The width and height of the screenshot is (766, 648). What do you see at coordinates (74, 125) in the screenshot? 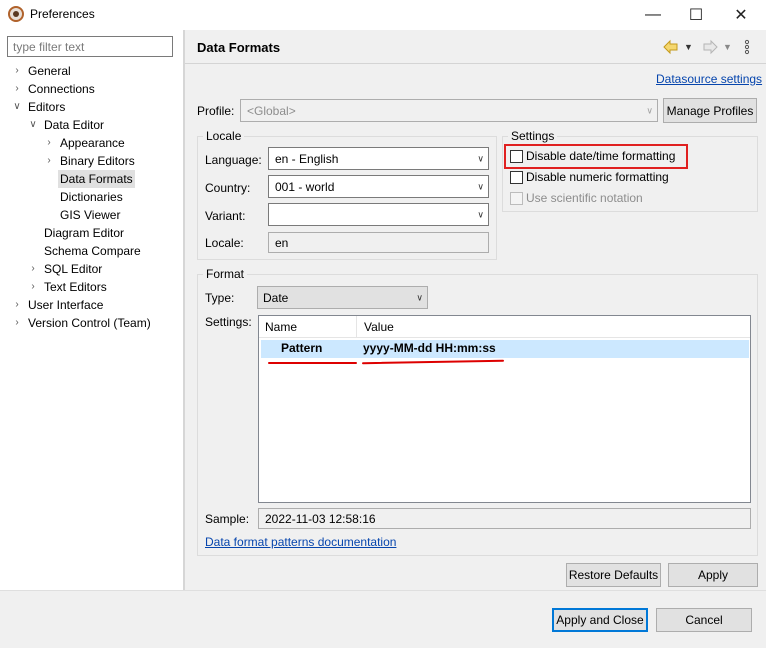
I see `tree-item-label: Data Editor` at bounding box center [74, 125].